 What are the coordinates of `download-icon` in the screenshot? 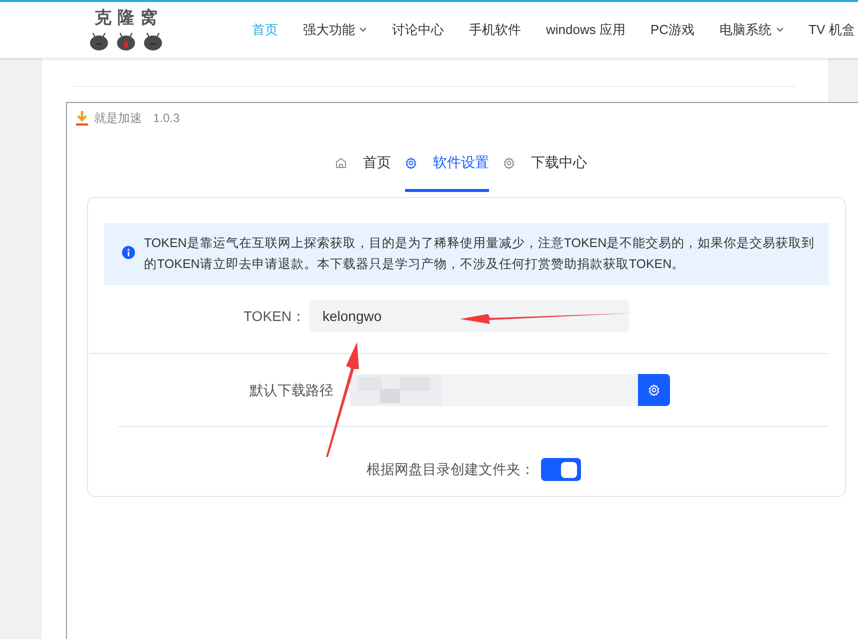 It's located at (82, 118).